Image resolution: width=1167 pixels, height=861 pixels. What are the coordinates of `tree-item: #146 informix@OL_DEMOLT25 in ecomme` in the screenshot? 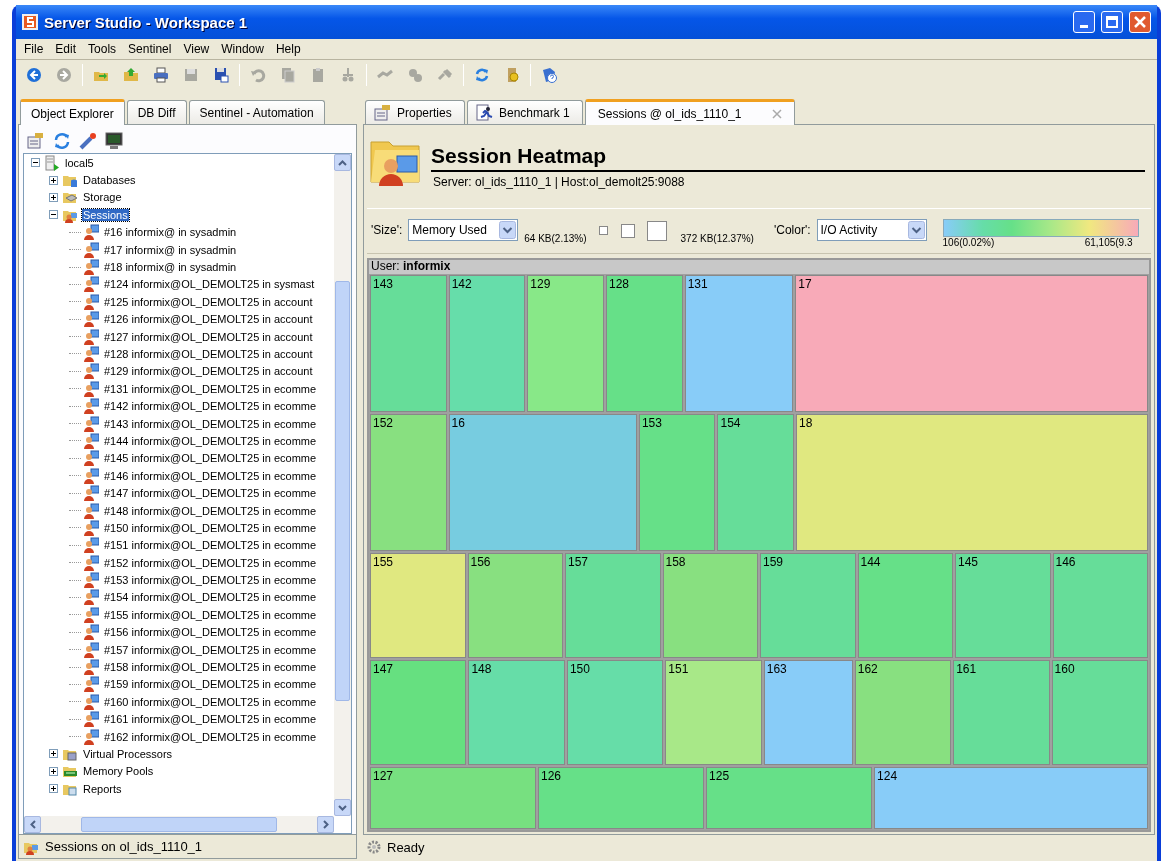 It's located at (210, 475).